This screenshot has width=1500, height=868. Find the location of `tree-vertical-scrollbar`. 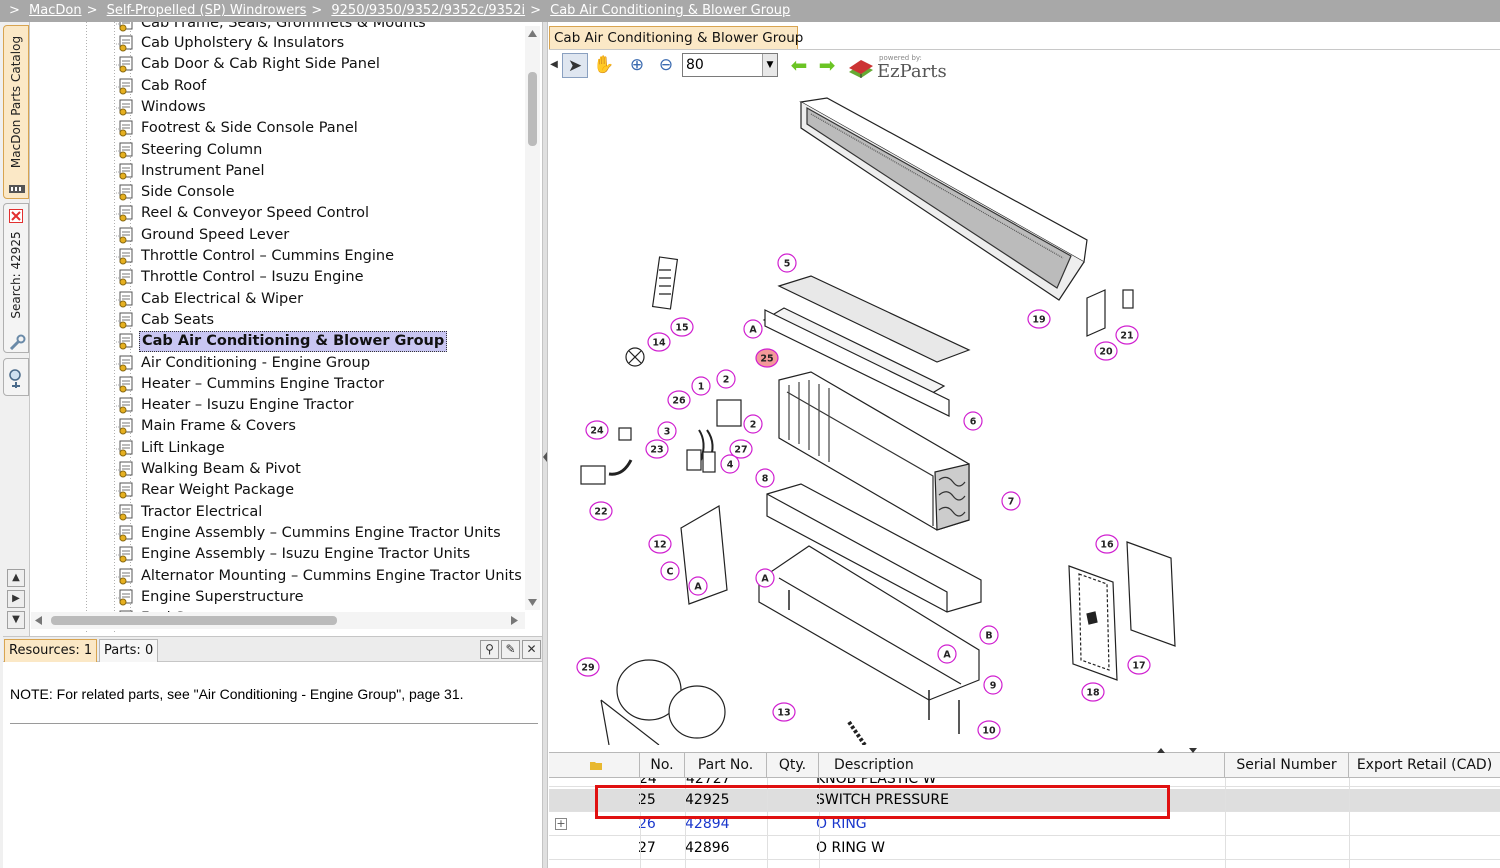

tree-vertical-scrollbar is located at coordinates (532, 318).